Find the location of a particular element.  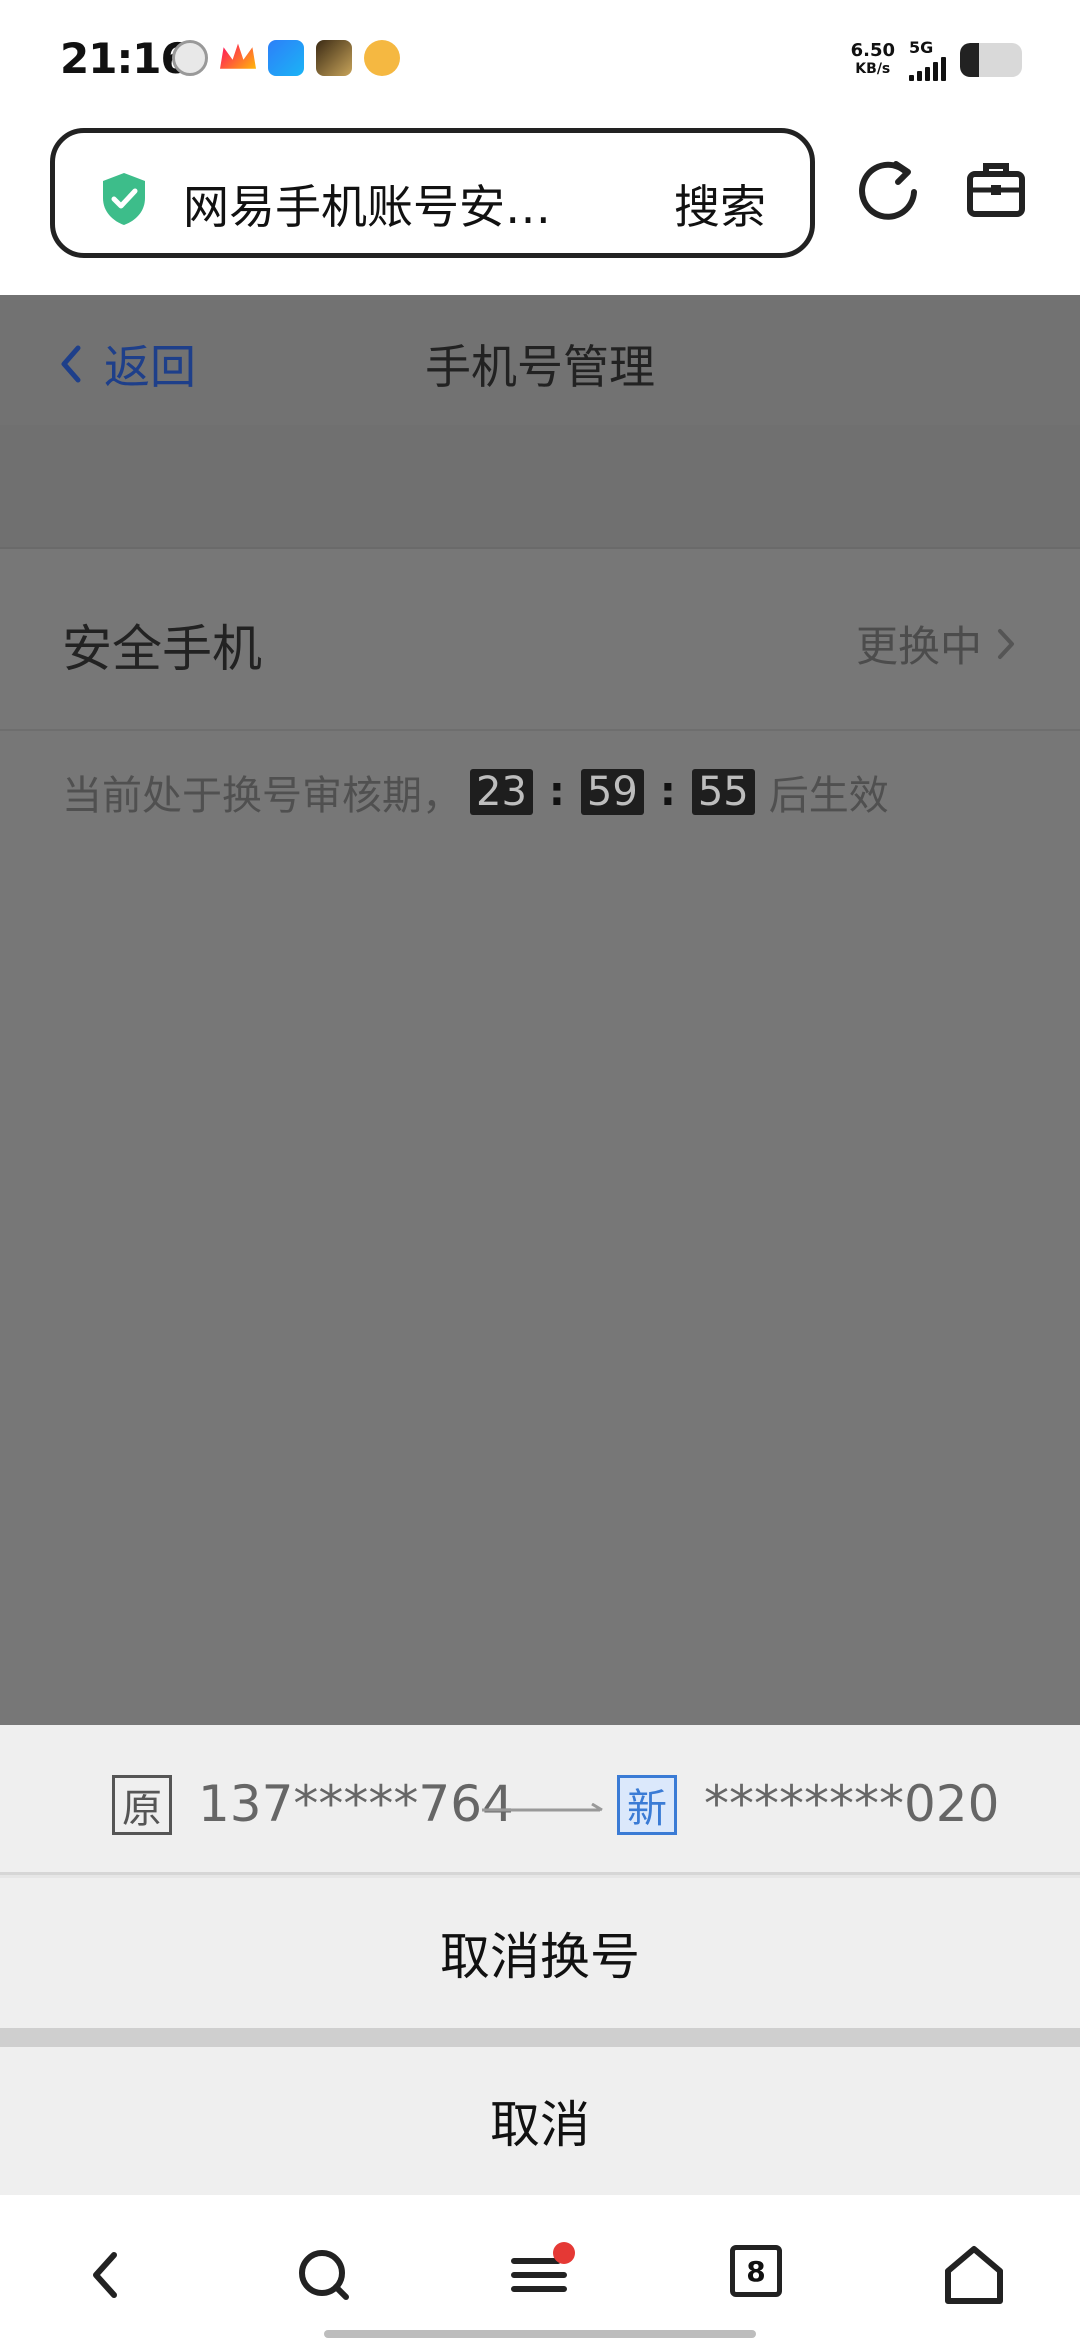

game-app-icon is located at coordinates (334, 58).